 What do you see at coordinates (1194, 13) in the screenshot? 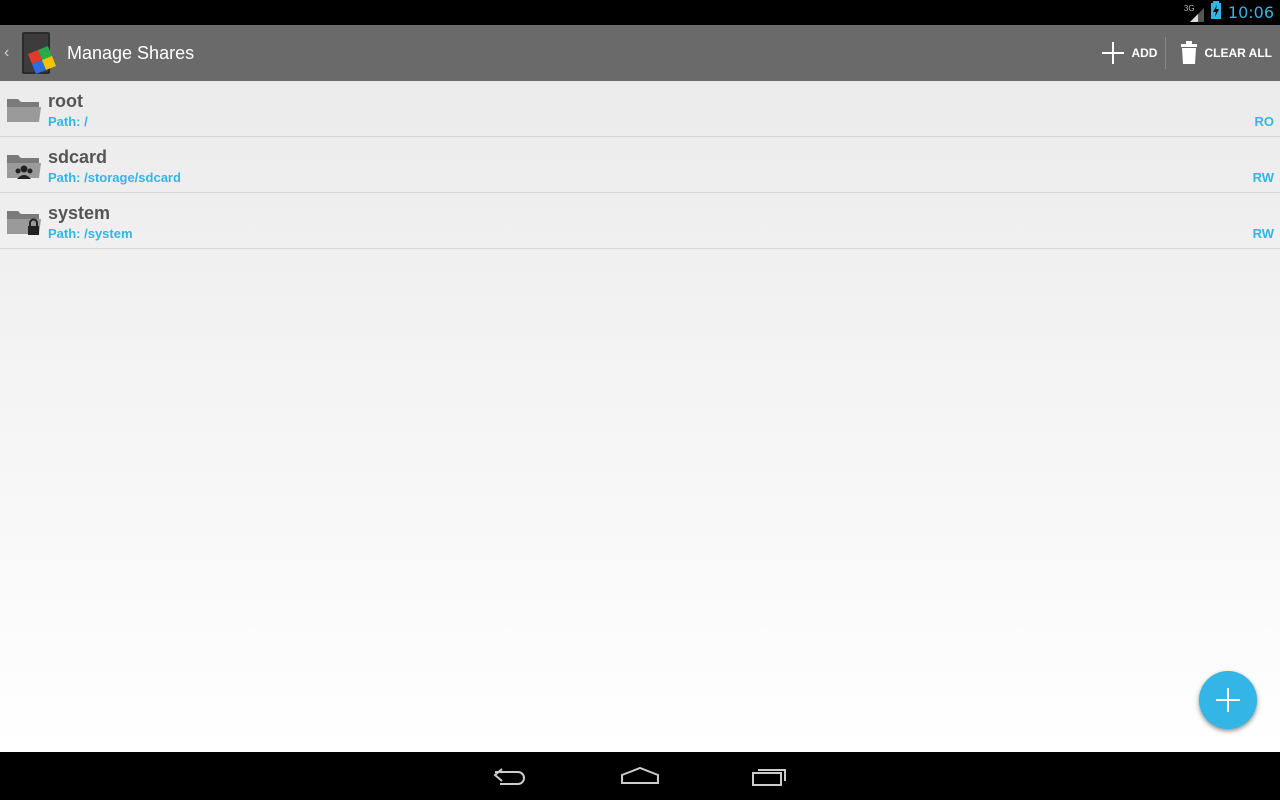
I see `signal-icon: 3G` at bounding box center [1194, 13].